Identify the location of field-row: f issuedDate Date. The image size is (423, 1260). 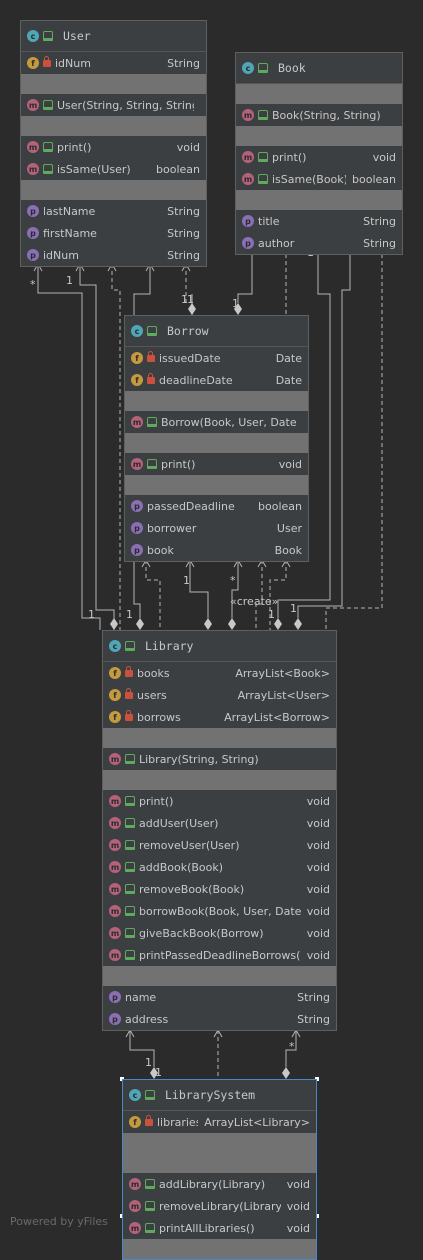
(216, 358).